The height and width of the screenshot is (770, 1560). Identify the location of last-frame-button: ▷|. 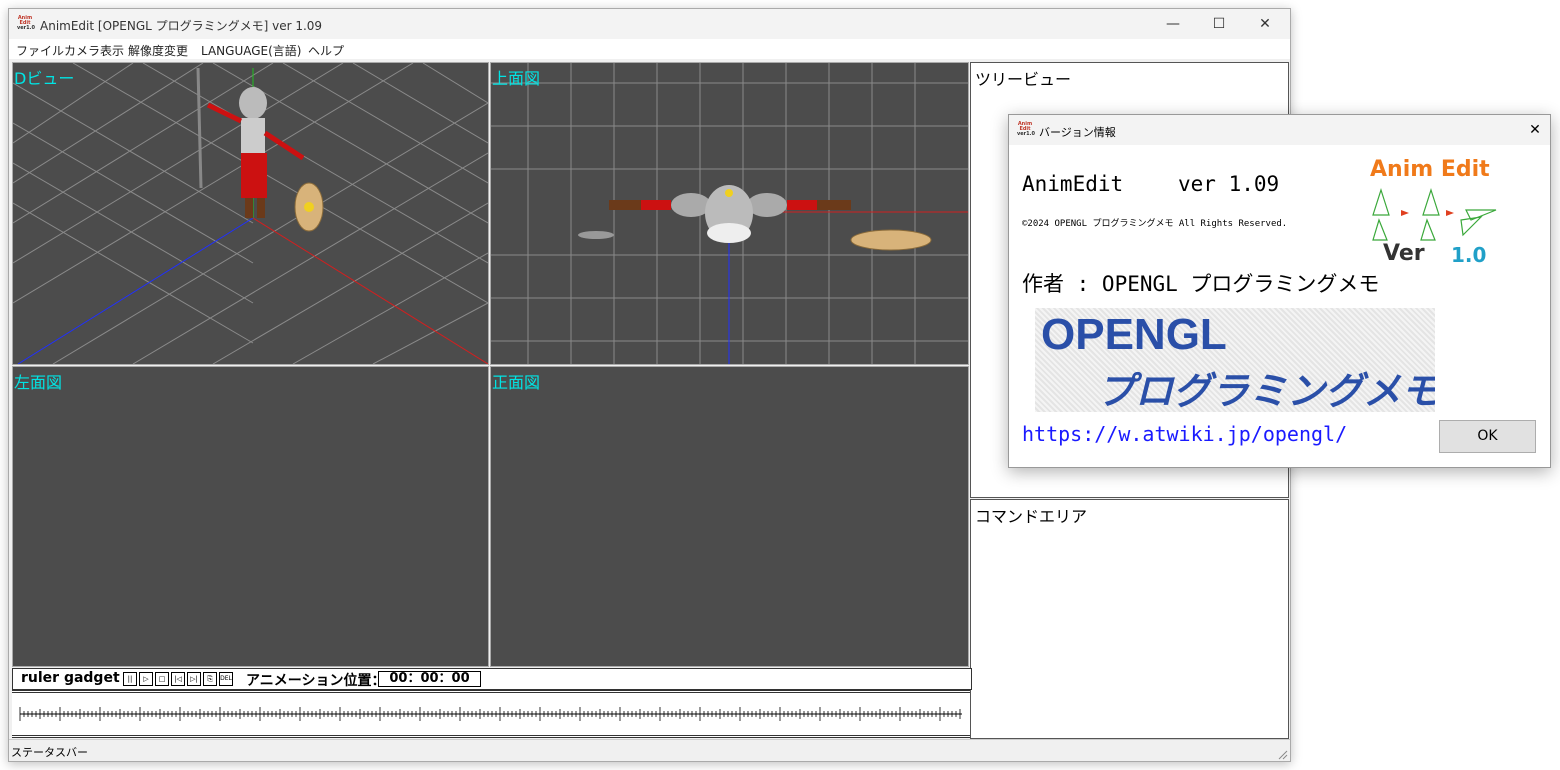
(194, 679).